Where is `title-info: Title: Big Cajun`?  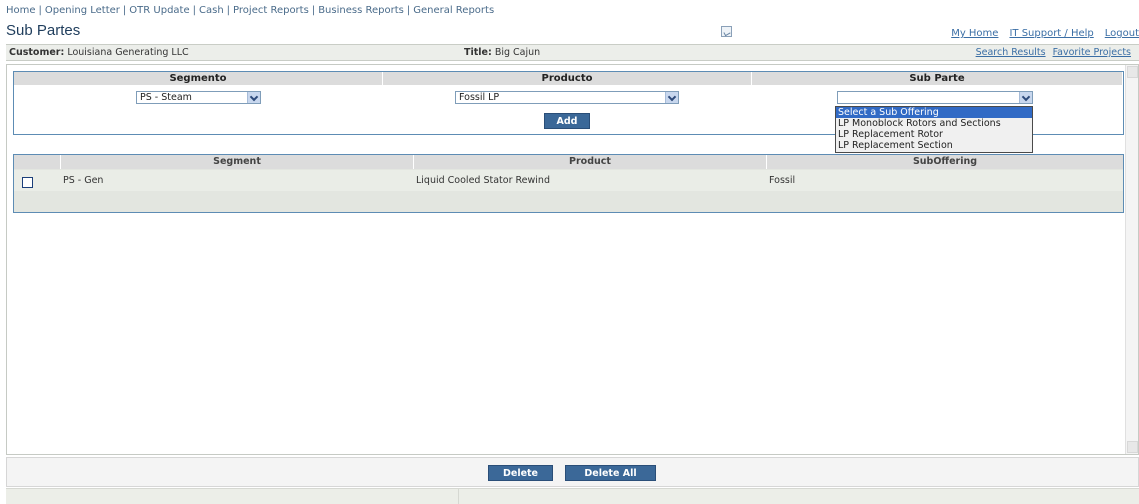
title-info: Title: Big Cajun is located at coordinates (502, 52).